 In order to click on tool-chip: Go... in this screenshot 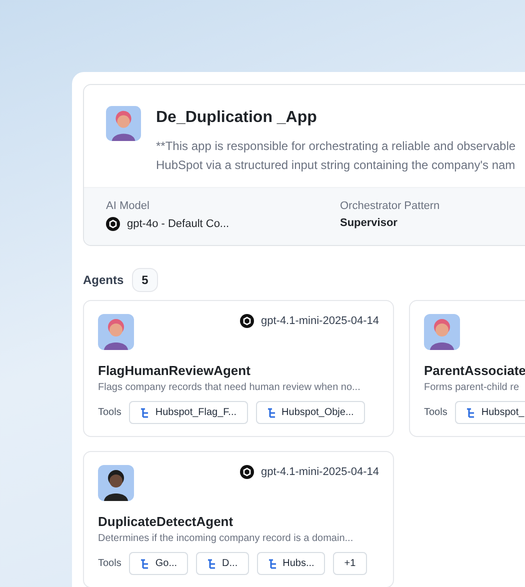, I will do `click(158, 563)`.